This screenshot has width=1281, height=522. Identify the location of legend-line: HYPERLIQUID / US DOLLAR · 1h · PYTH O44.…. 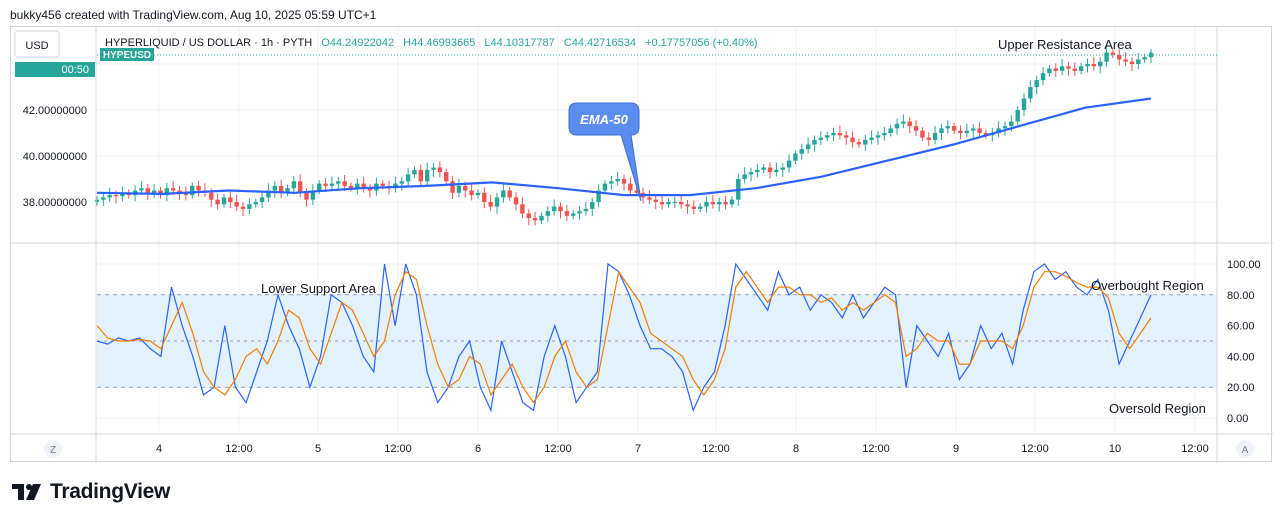
(431, 43).